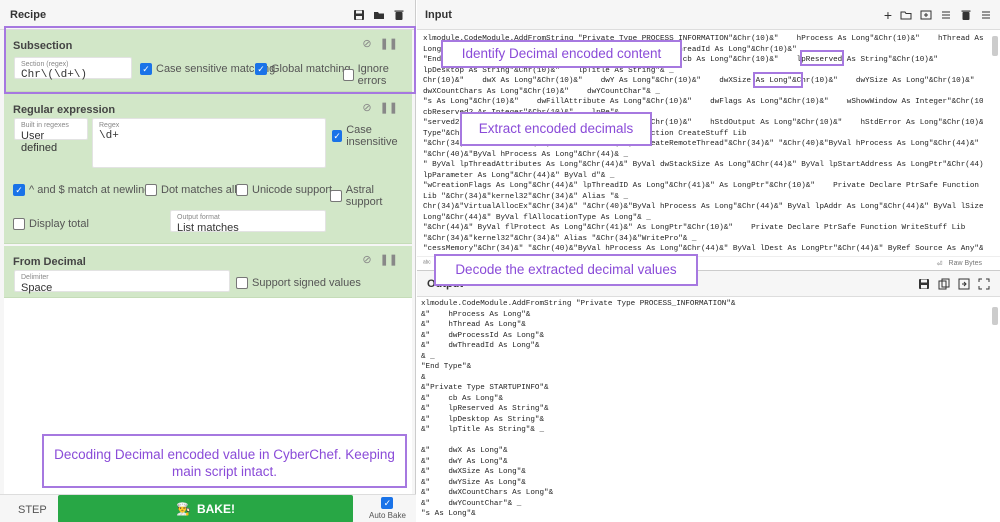  Describe the element at coordinates (964, 284) in the screenshot. I see `replace-input-icon` at that location.